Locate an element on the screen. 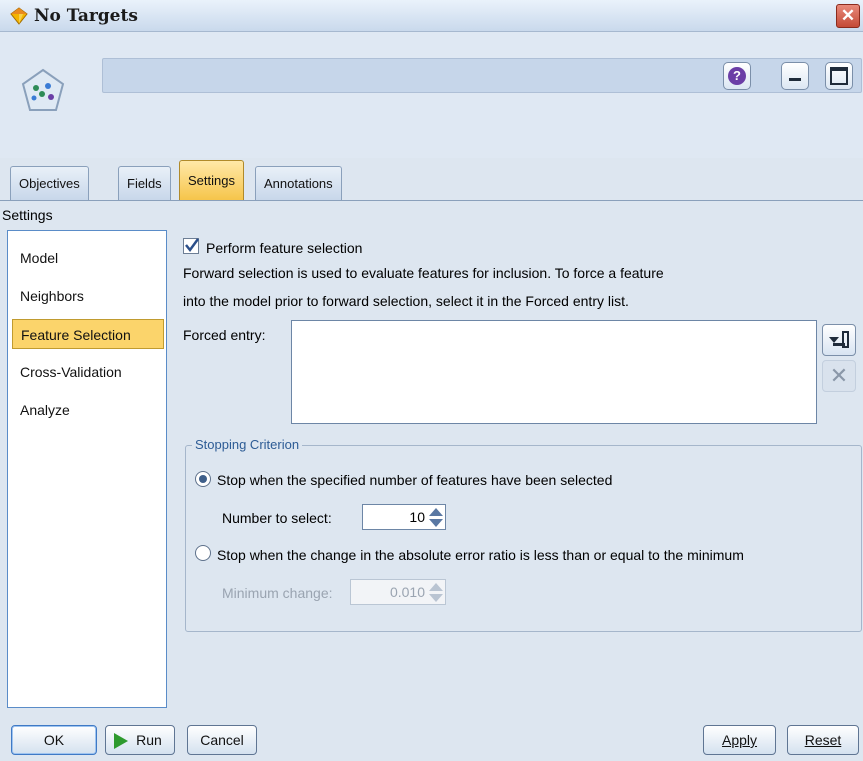  minimum-change-spinner: 0.010 is located at coordinates (398, 592).